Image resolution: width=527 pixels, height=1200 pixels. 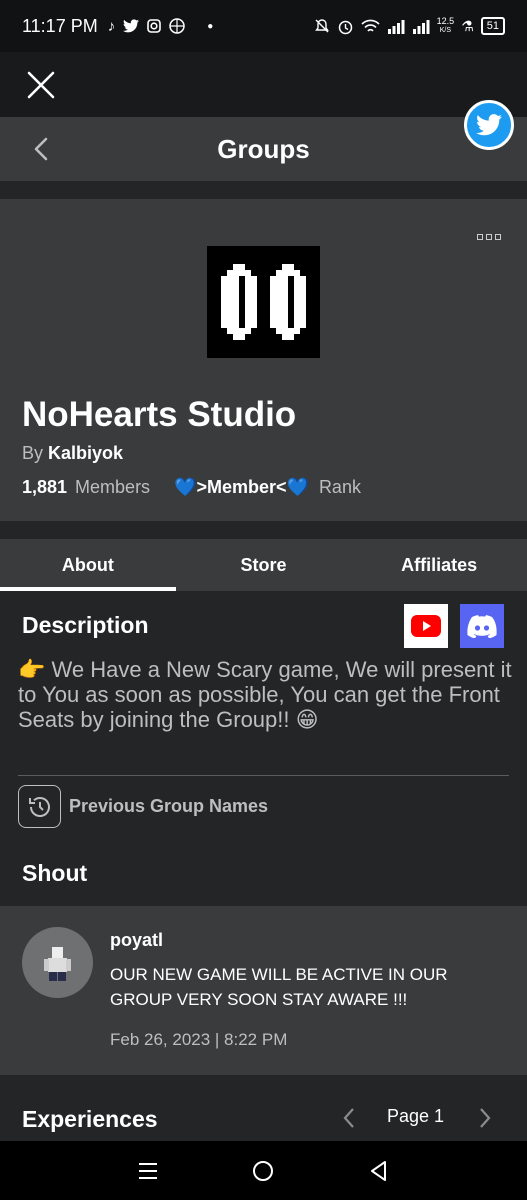 I want to click on mute-icon, so click(x=321, y=26).